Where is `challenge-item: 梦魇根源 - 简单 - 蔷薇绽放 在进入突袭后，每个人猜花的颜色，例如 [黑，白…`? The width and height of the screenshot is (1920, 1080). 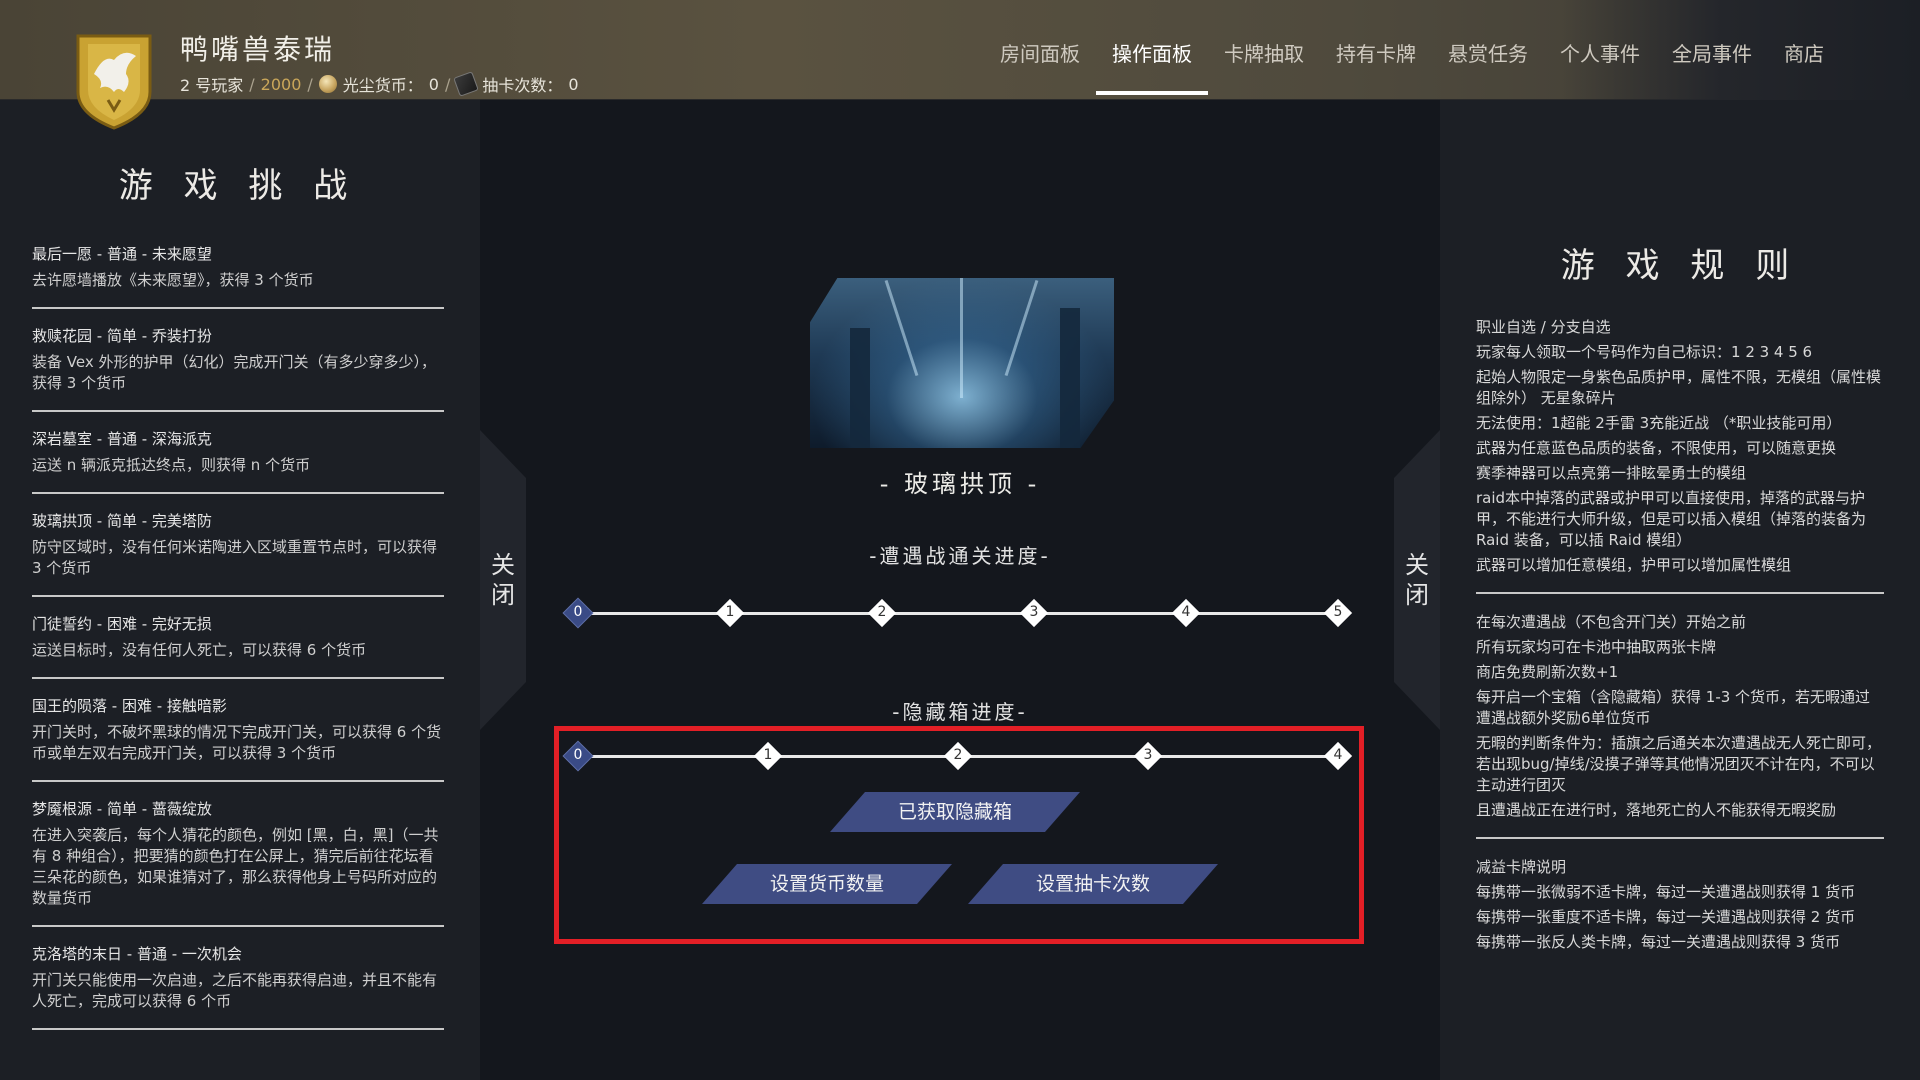
challenge-item: 梦魇根源 - 简单 - 蔷薇绽放 在进入突袭后，每个人猜花的颜色，例如 [黑，白… is located at coordinates (238, 857).